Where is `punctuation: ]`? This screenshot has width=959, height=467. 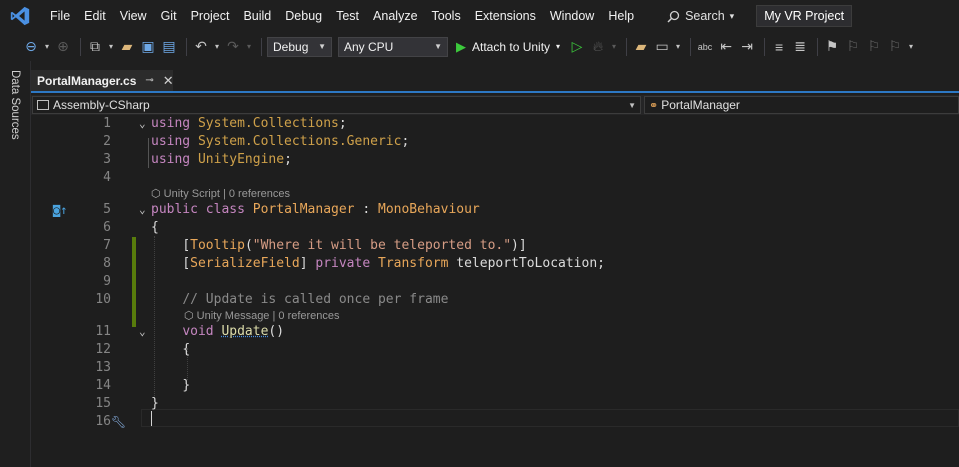 punctuation: ] is located at coordinates (303, 263).